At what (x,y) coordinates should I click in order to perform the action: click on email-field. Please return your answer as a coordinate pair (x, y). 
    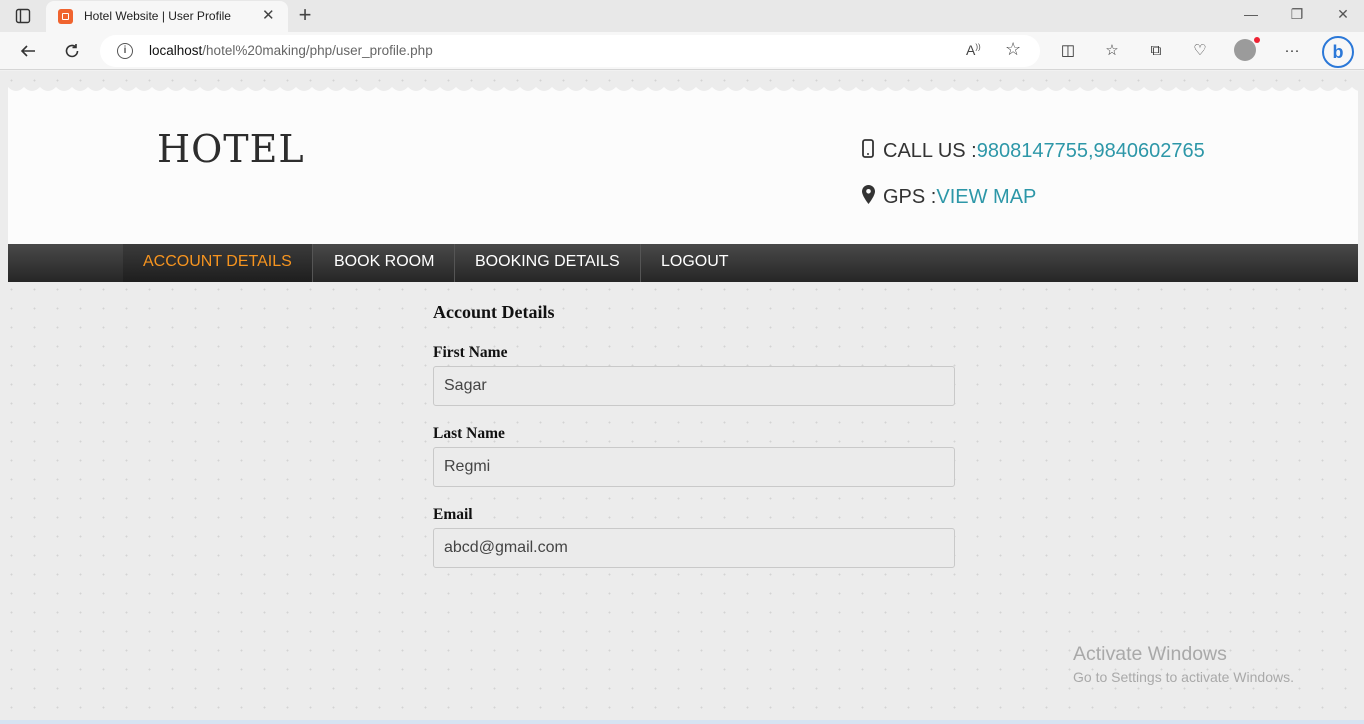
    Looking at the image, I should click on (694, 548).